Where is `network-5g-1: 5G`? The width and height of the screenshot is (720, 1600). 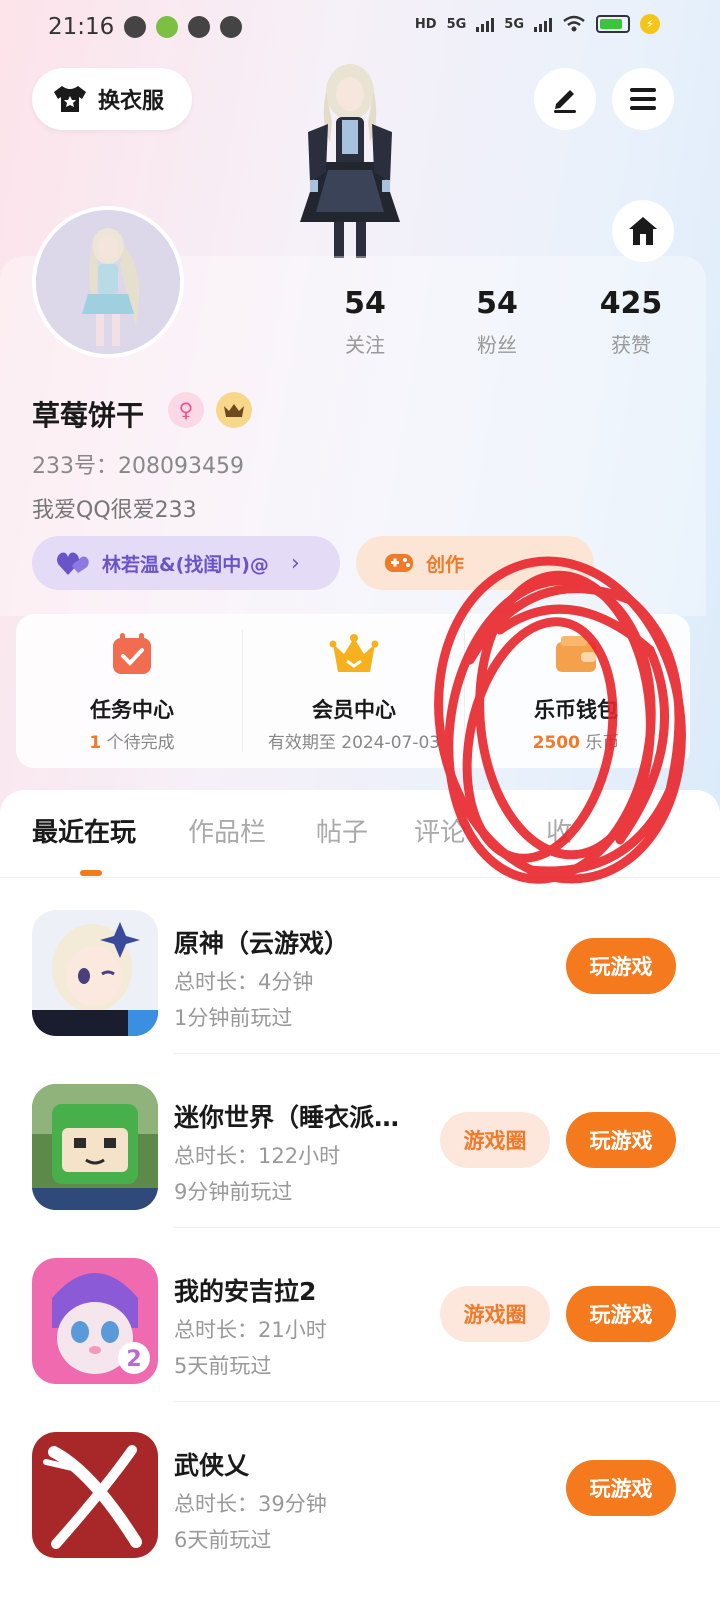 network-5g-1: 5G is located at coordinates (456, 24).